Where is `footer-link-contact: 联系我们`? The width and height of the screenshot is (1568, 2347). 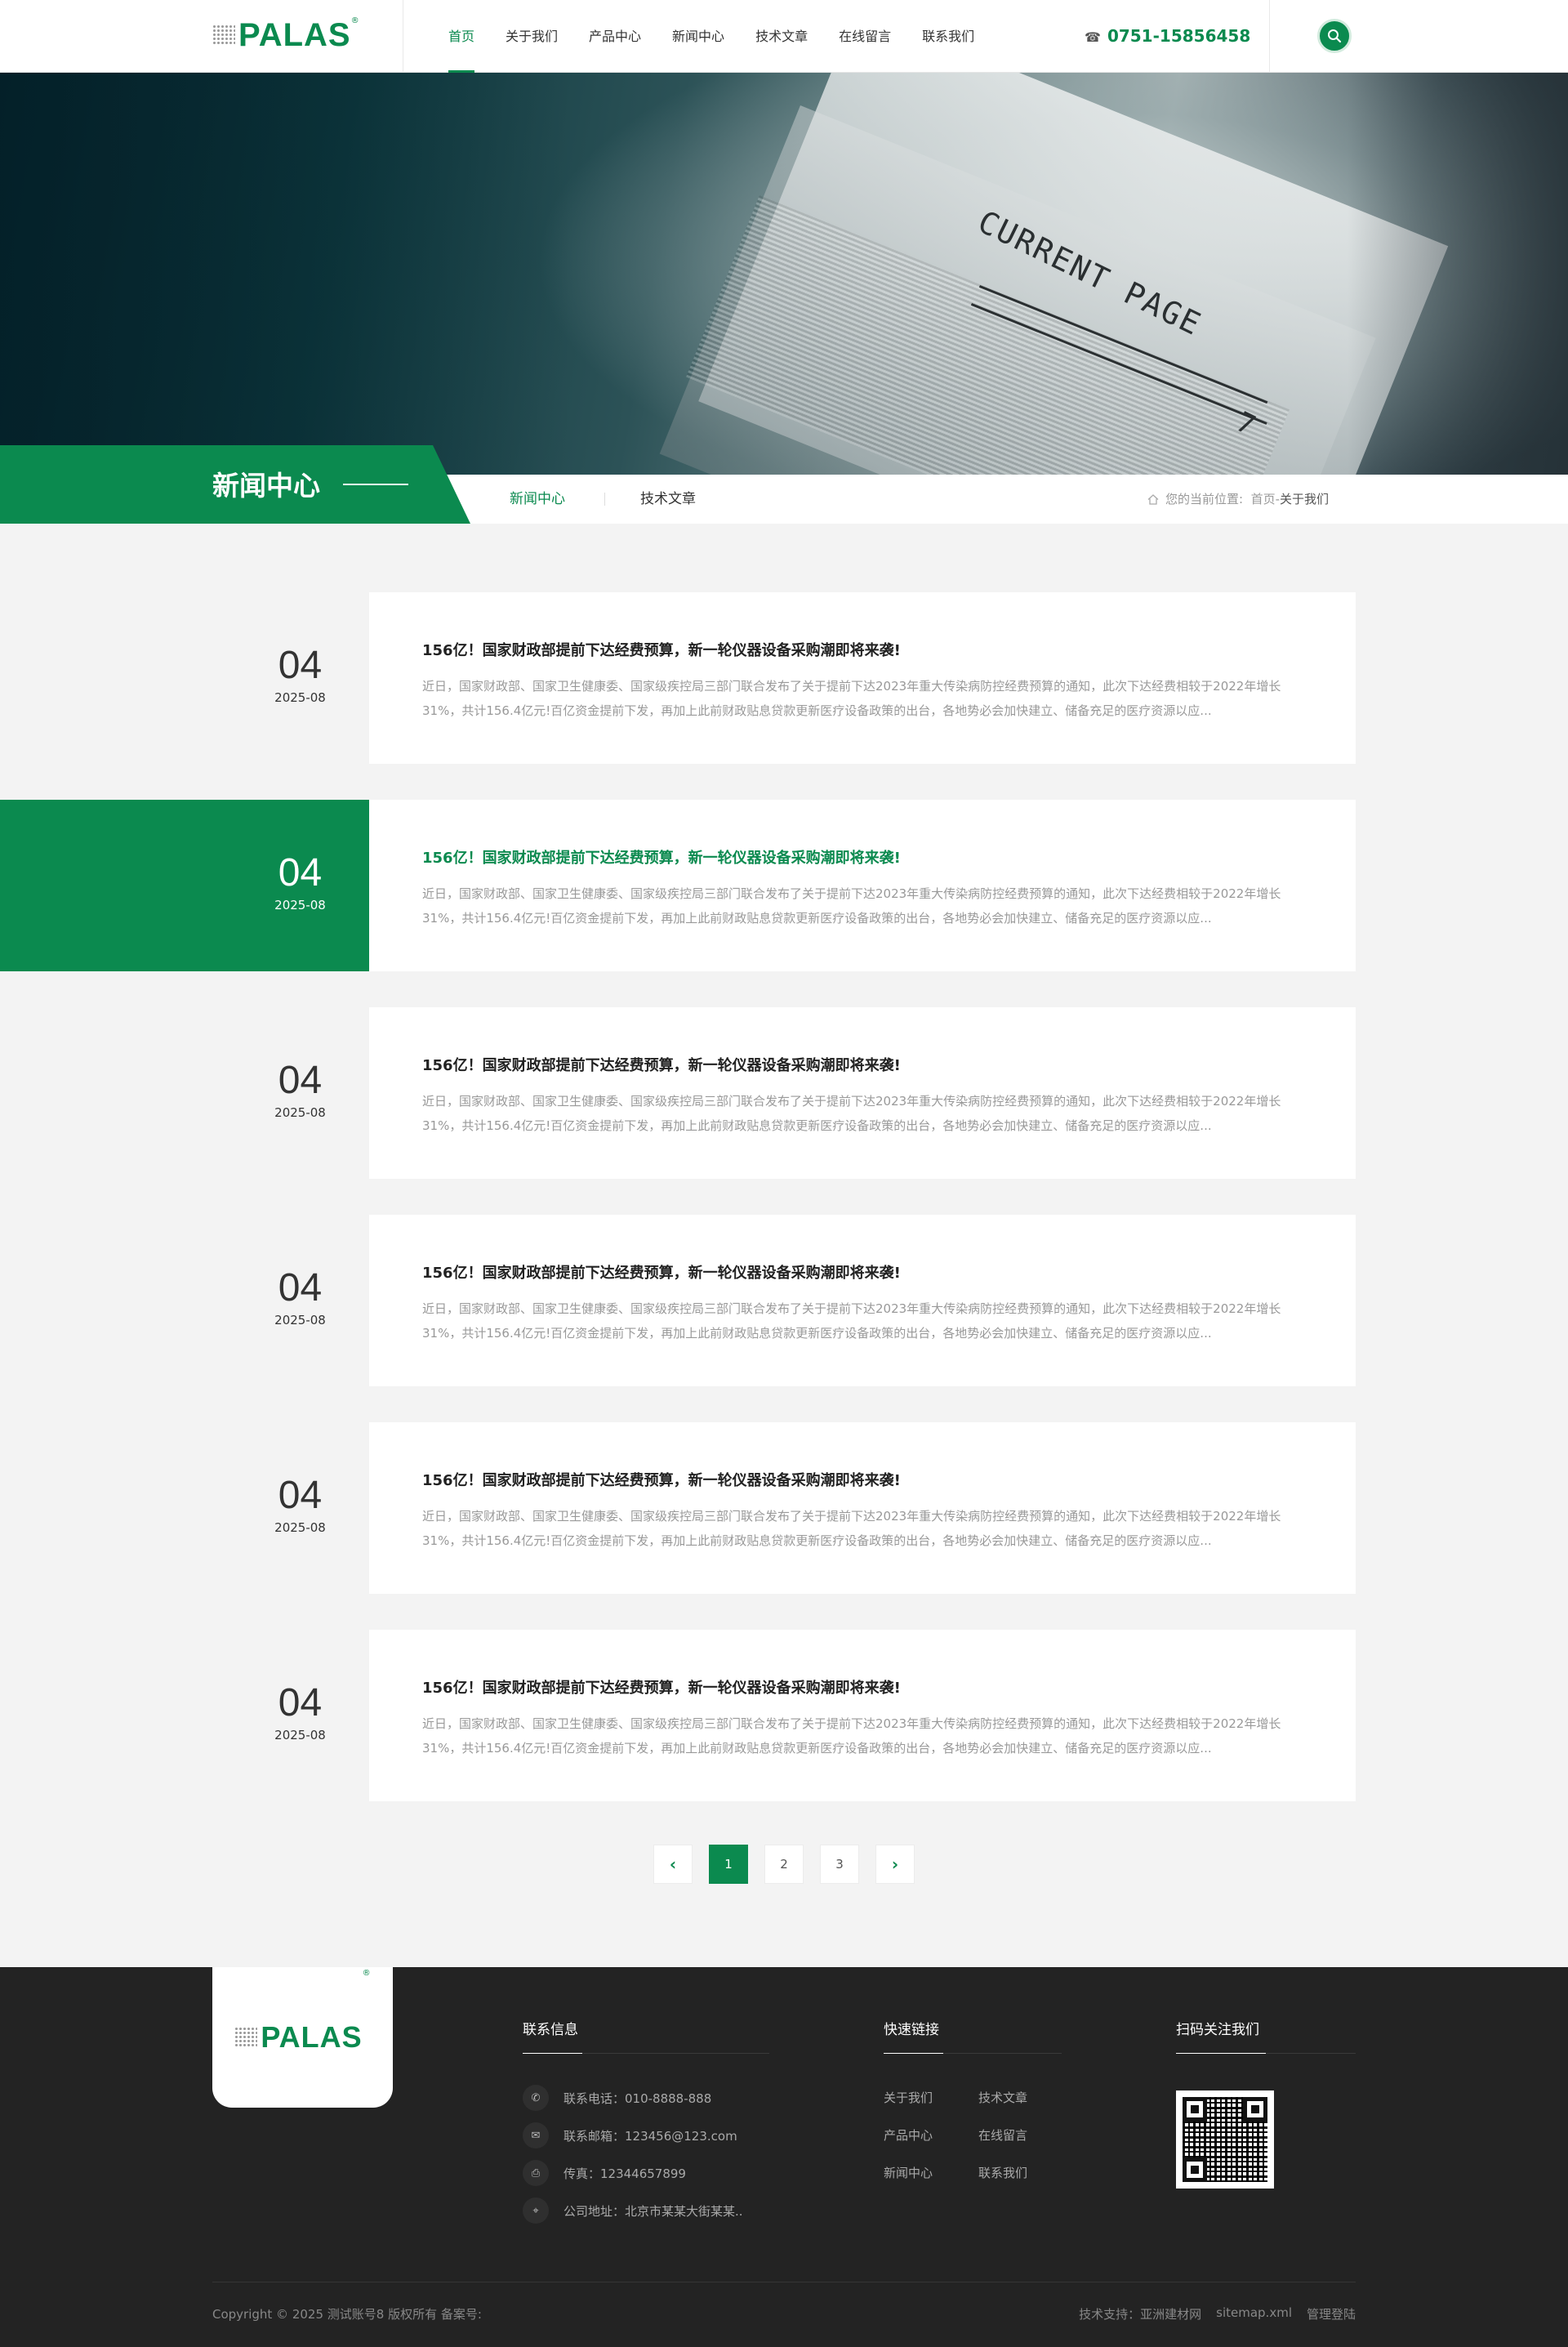
footer-link-contact: 联系我们 is located at coordinates (1003, 2172).